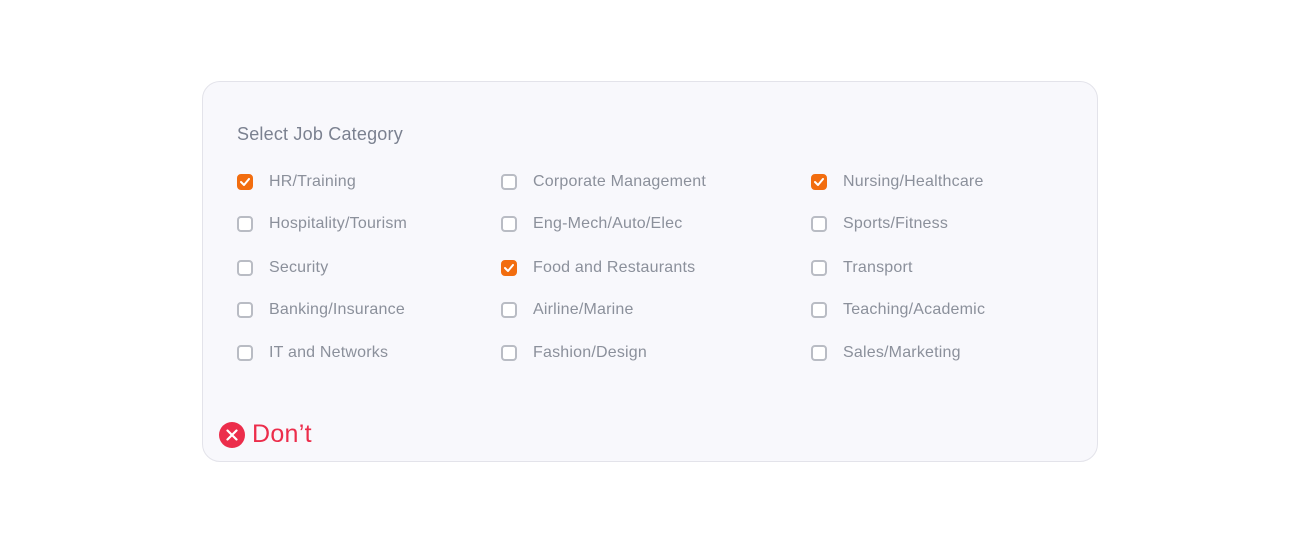  What do you see at coordinates (232, 434) in the screenshot?
I see `close-circle-icon` at bounding box center [232, 434].